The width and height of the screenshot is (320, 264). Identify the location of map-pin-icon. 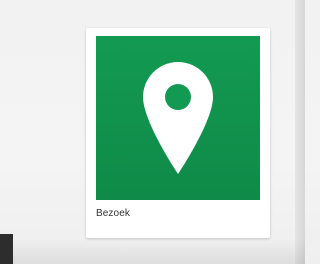
(178, 118).